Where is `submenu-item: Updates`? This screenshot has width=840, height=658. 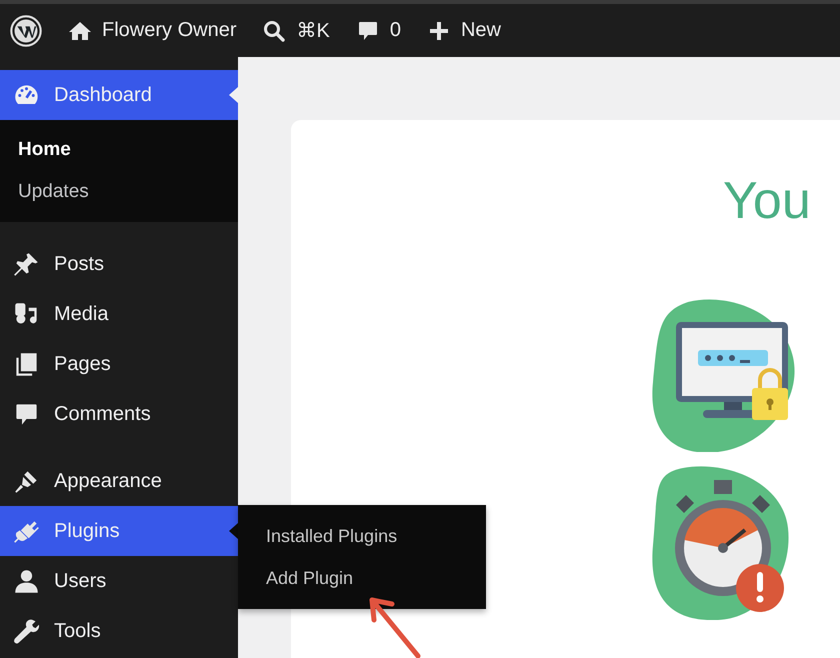 submenu-item: Updates is located at coordinates (119, 192).